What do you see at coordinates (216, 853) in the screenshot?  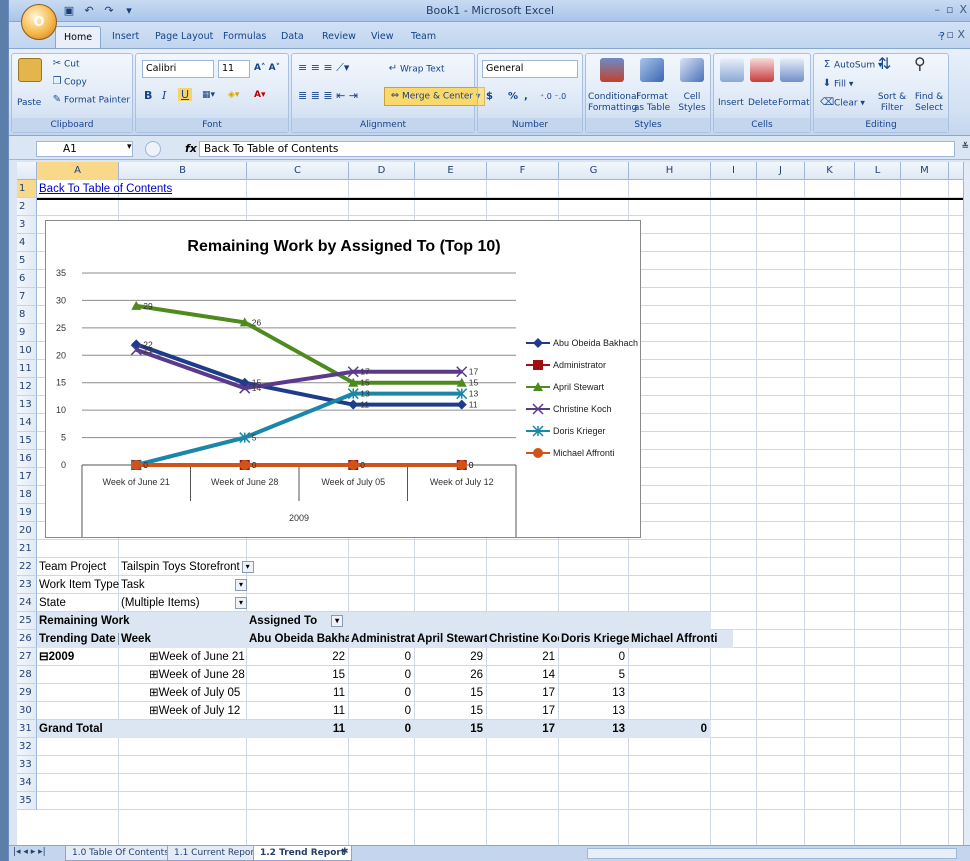 I see `sheet-tab-current-report: 1.1 Current Report` at bounding box center [216, 853].